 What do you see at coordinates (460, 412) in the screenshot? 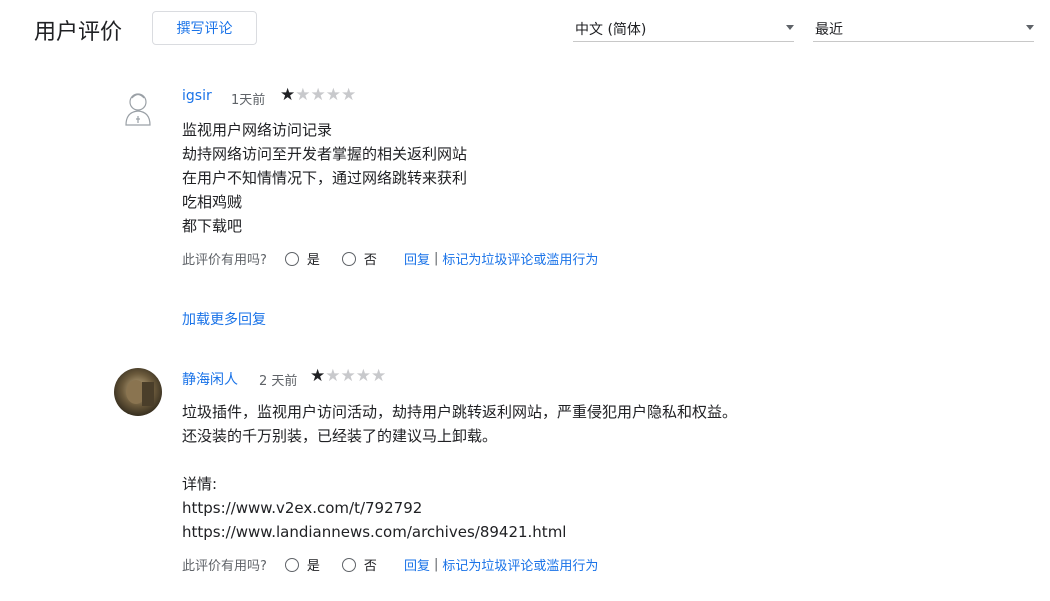
I see `review-text-line: 垃圾插件，监视用户访问活动，劫持用户跳转返利网站，严重侵犯用户隐私和权益。` at bounding box center [460, 412].